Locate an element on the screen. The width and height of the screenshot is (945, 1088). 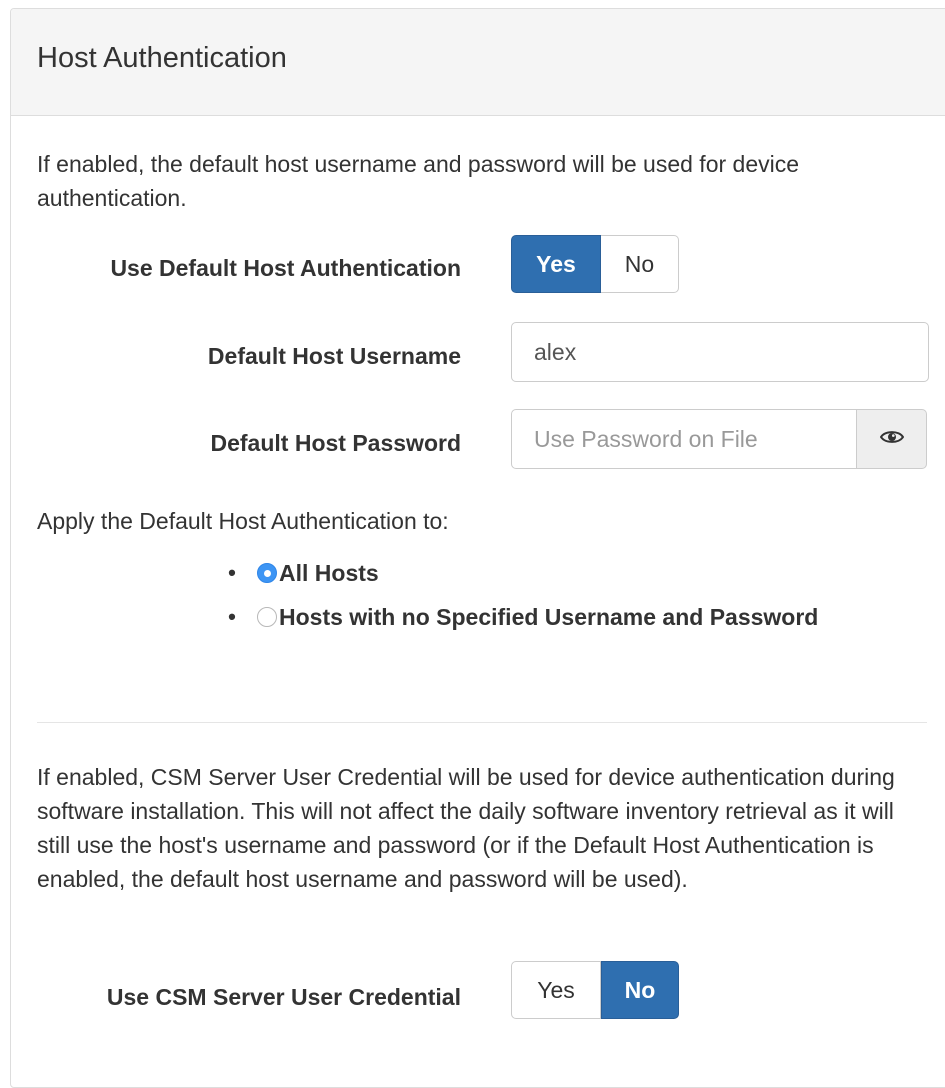
default-host-password-label: Default Host Password is located at coordinates (336, 443).